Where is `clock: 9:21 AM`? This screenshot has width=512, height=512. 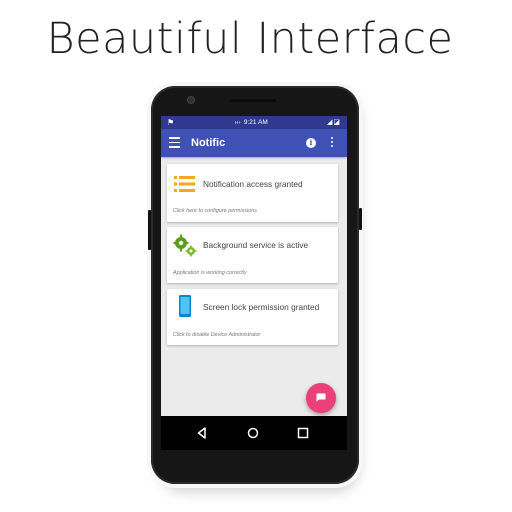
clock: 9:21 AM is located at coordinates (255, 122).